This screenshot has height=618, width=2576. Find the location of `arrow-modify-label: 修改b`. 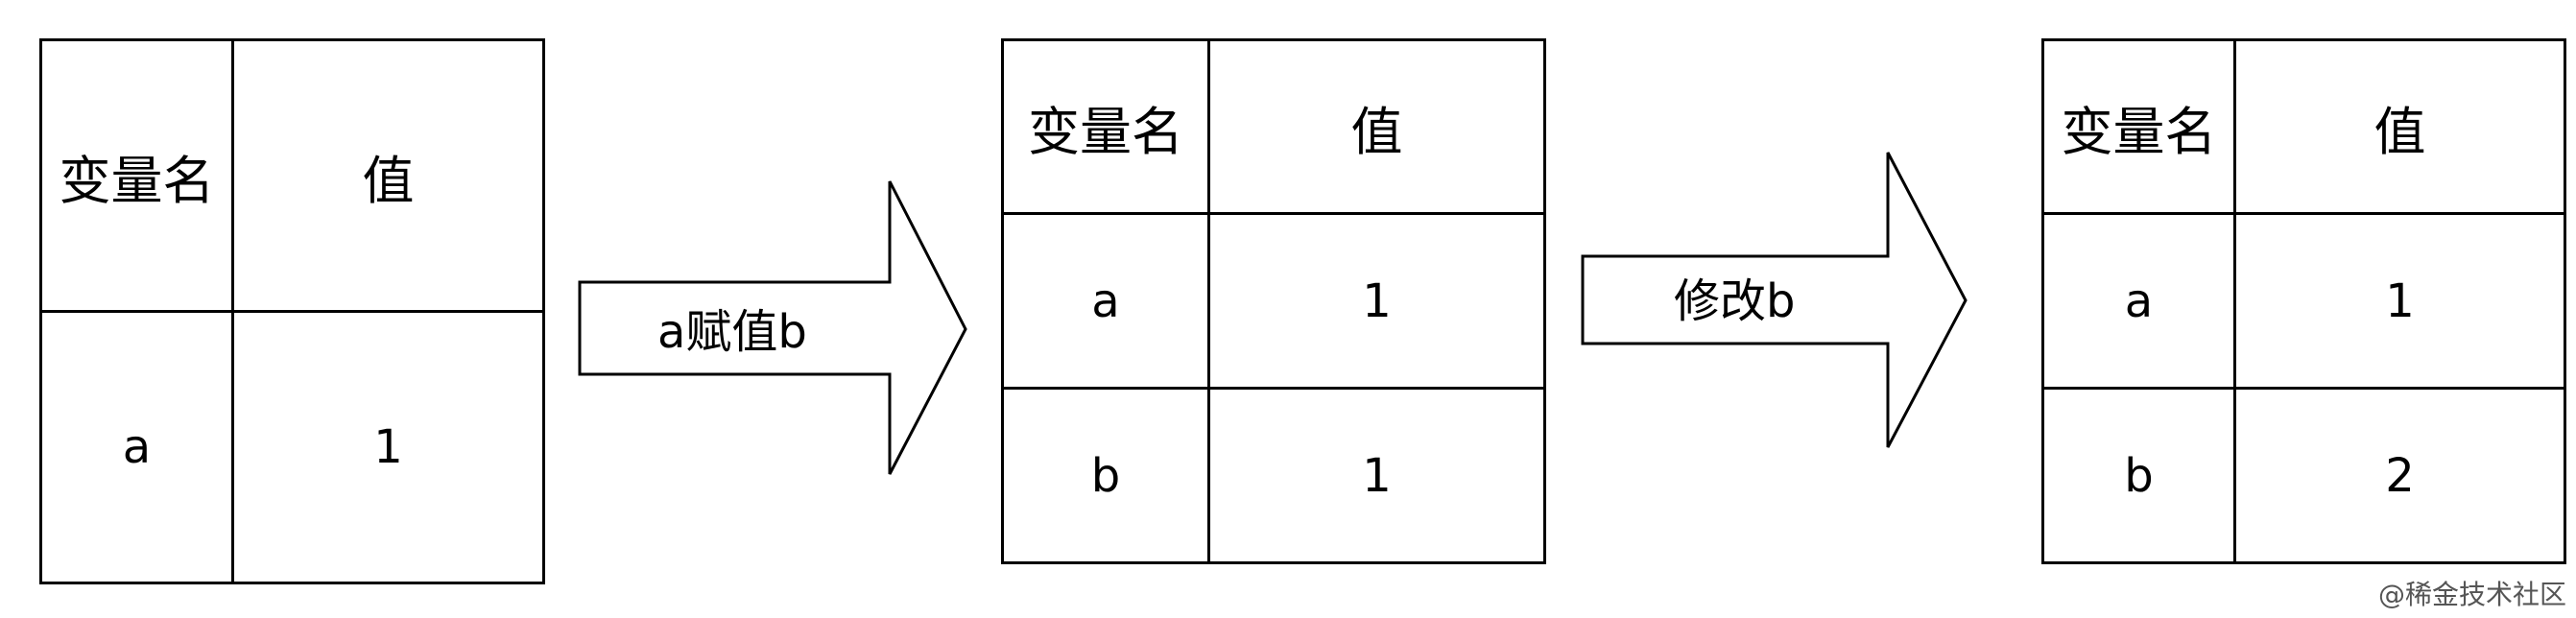

arrow-modify-label: 修改b is located at coordinates (1735, 301).